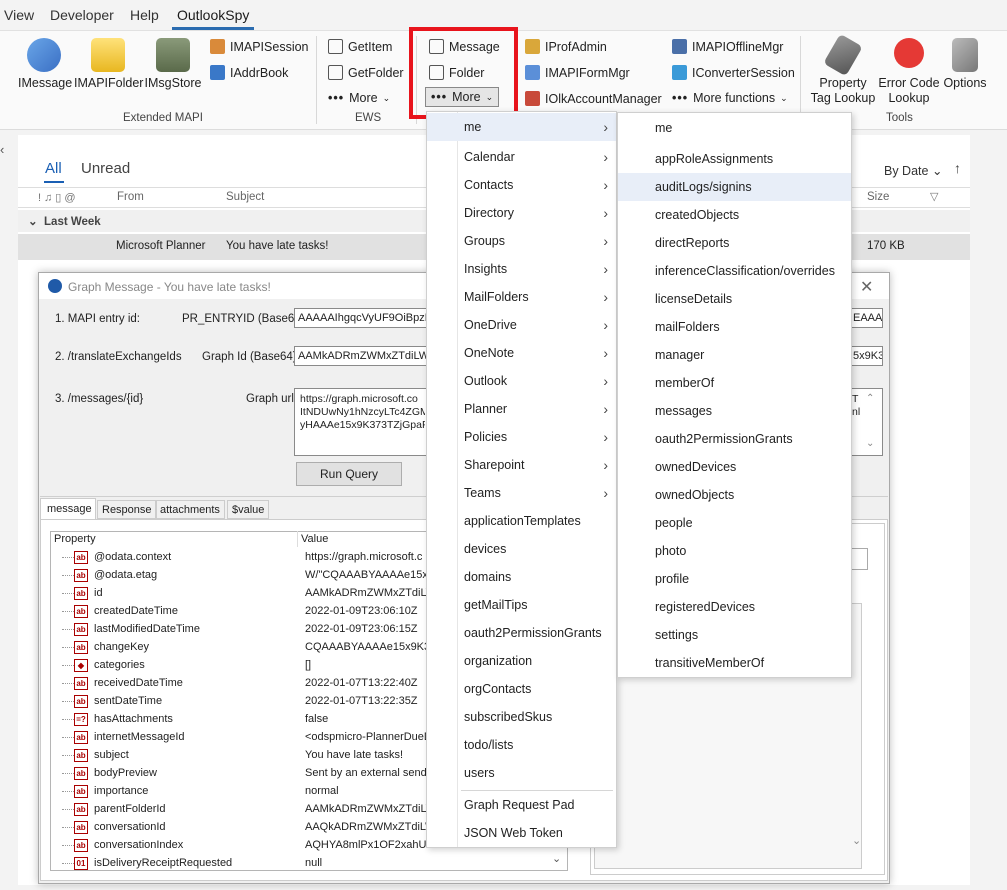  Describe the element at coordinates (521, 773) in the screenshot. I see `graph-menu-item: users` at that location.